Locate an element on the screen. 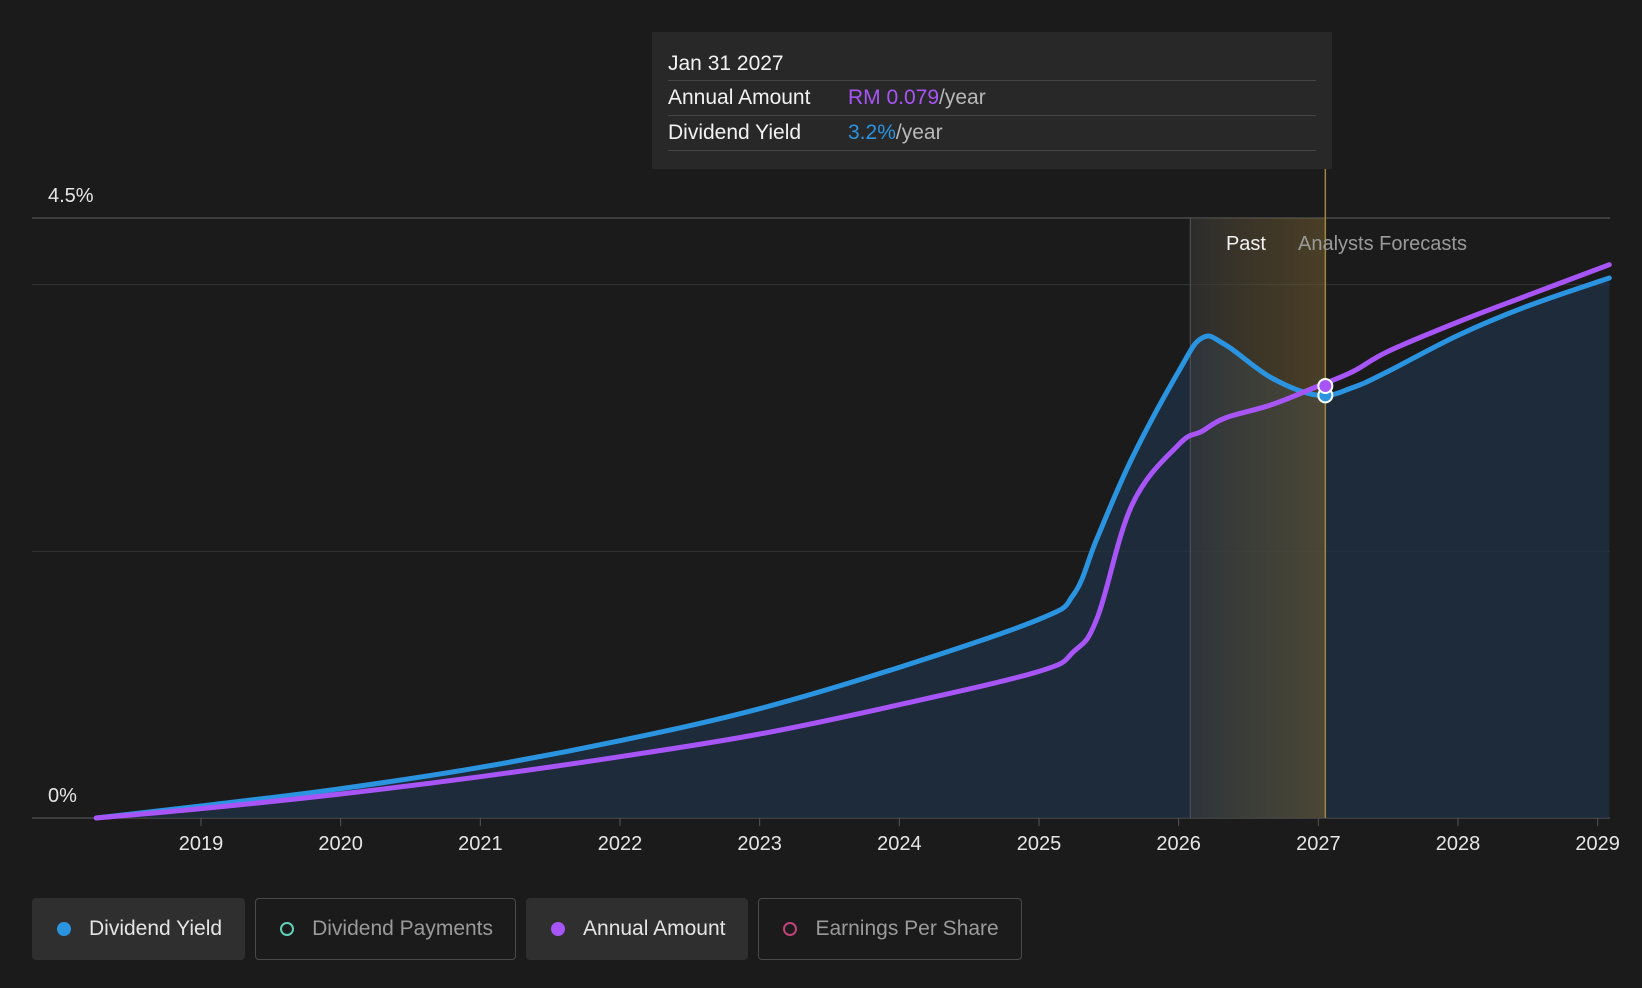 The width and height of the screenshot is (1642, 988). x-tick-label: 2025 is located at coordinates (1039, 844).